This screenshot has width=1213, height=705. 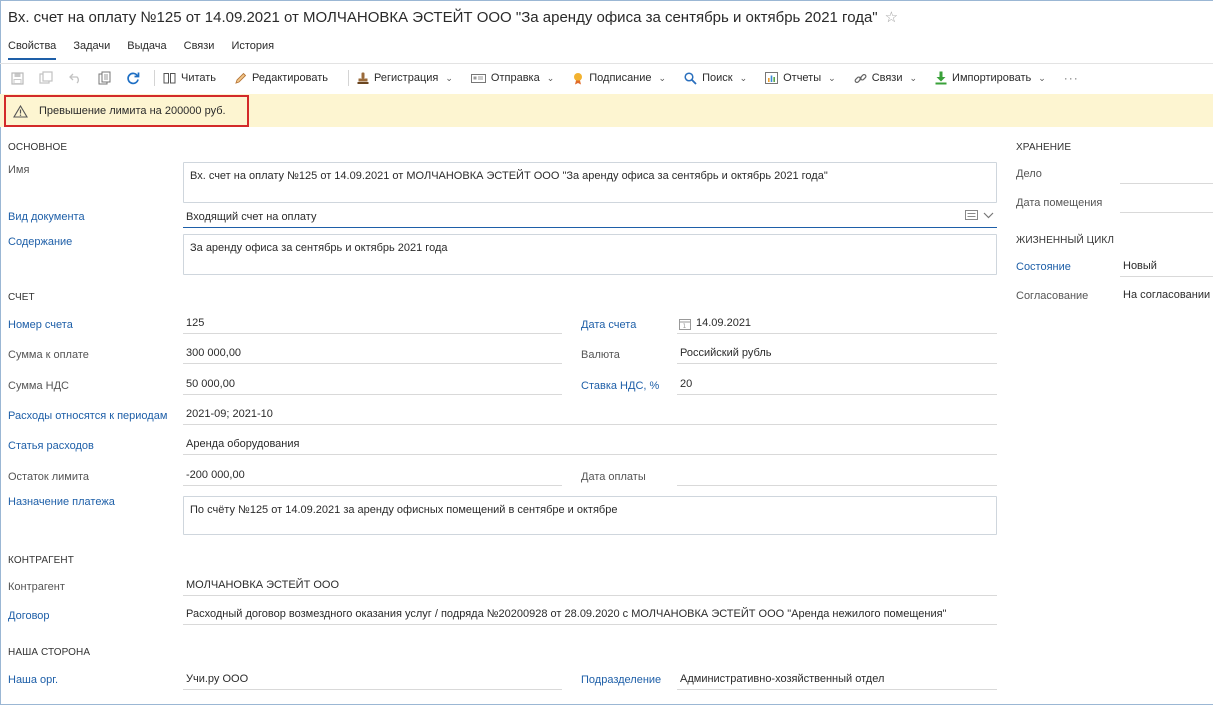 I want to click on tab-tasks: Задачи, so click(x=91, y=50).